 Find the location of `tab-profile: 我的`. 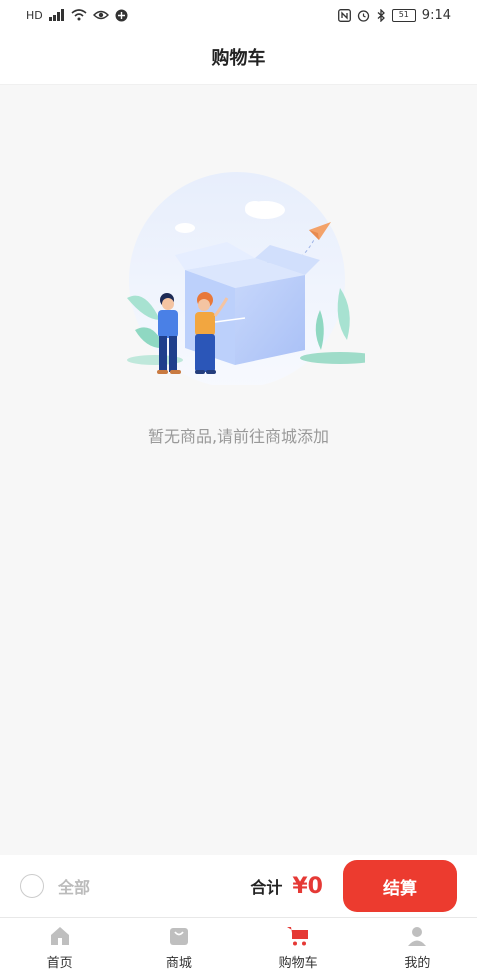

tab-profile: 我的 is located at coordinates (417, 947).